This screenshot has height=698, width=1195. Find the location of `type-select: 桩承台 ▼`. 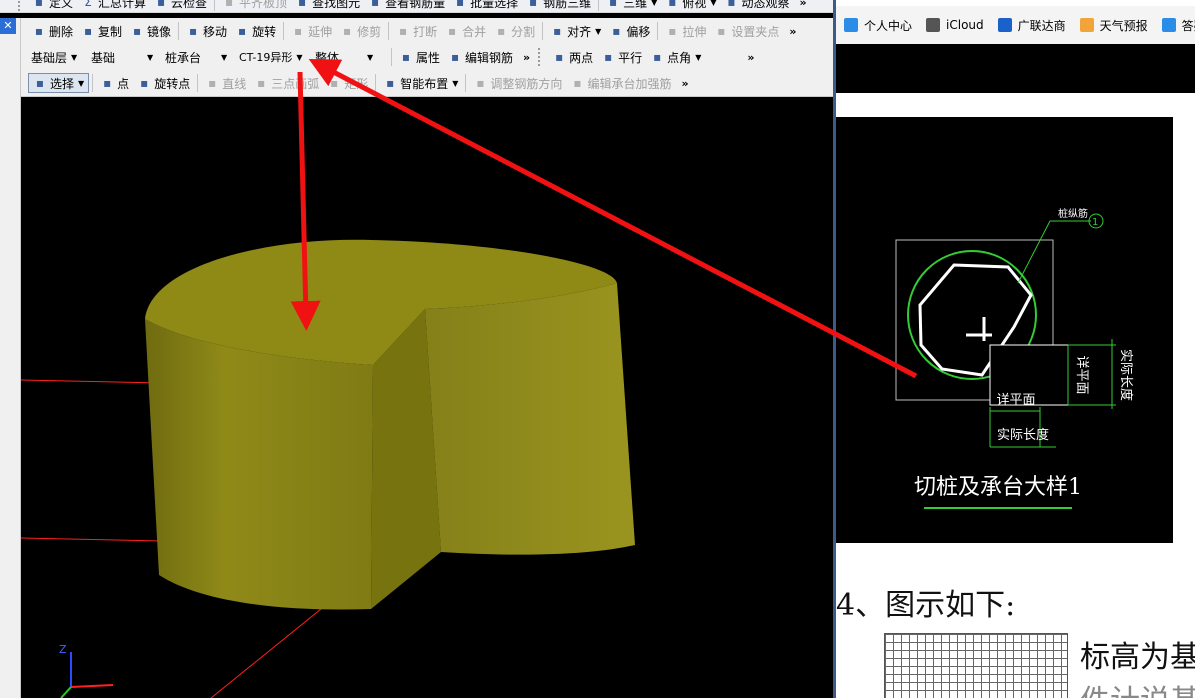

type-select: 桩承台 ▼ is located at coordinates (197, 57).